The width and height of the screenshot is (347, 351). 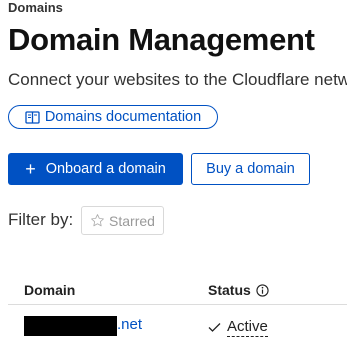 What do you see at coordinates (97, 220) in the screenshot?
I see `star-icon` at bounding box center [97, 220].